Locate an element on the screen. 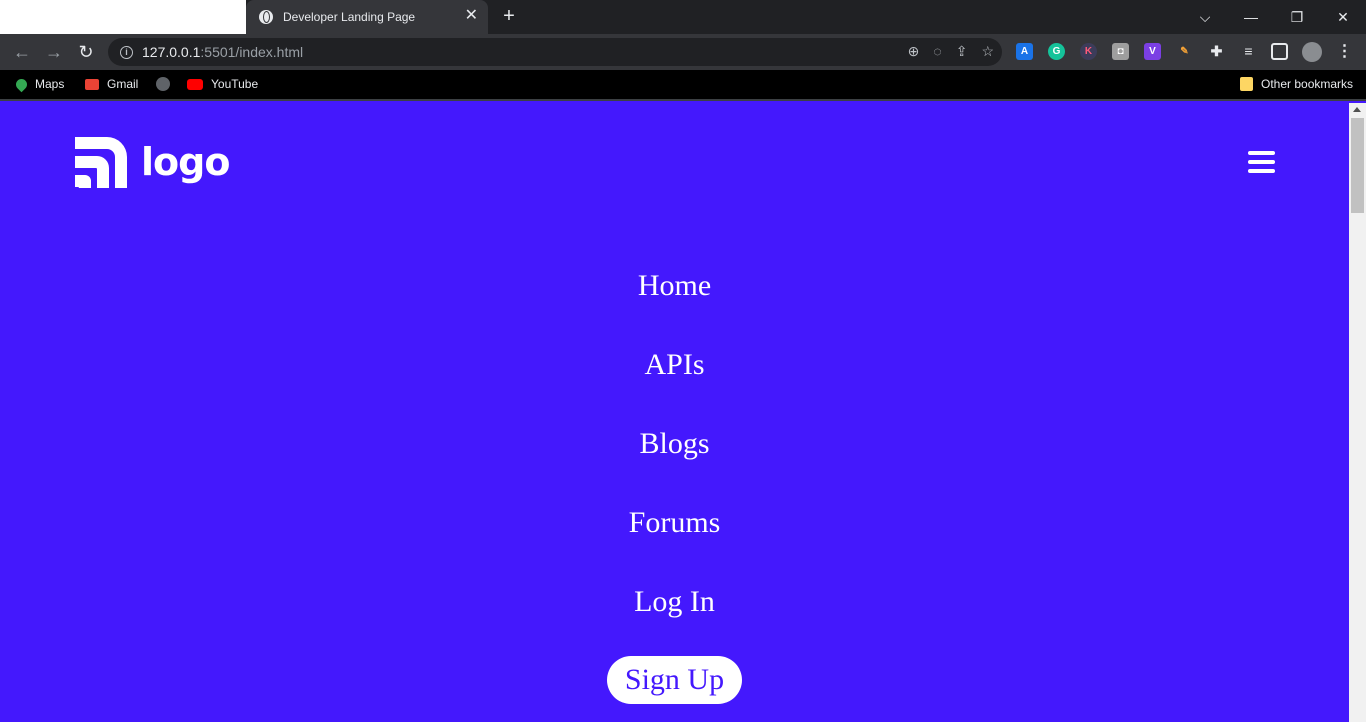 This screenshot has width=1366, height=722. scrollbar-thumb is located at coordinates (1357, 165).